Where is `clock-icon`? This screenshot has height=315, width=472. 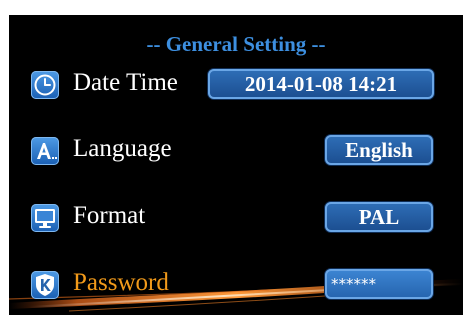 clock-icon is located at coordinates (45, 85).